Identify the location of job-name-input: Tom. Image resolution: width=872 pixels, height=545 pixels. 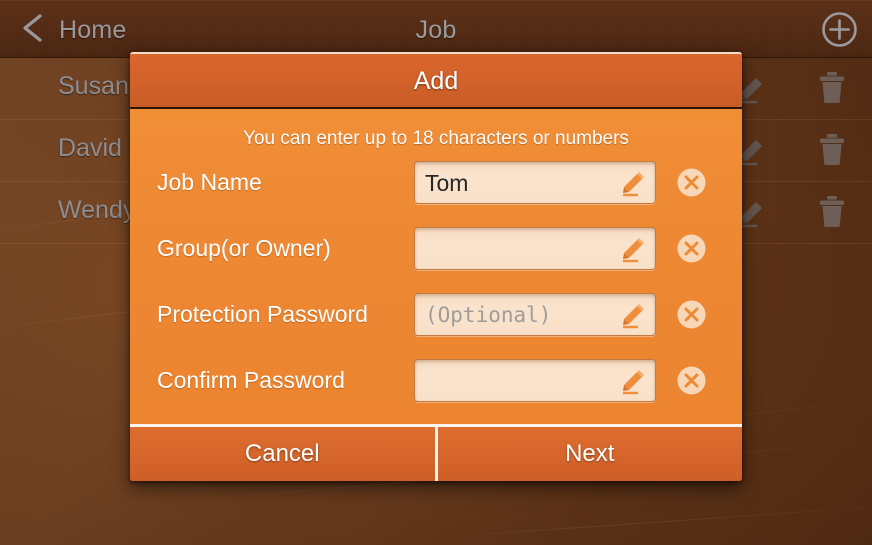
(535, 182).